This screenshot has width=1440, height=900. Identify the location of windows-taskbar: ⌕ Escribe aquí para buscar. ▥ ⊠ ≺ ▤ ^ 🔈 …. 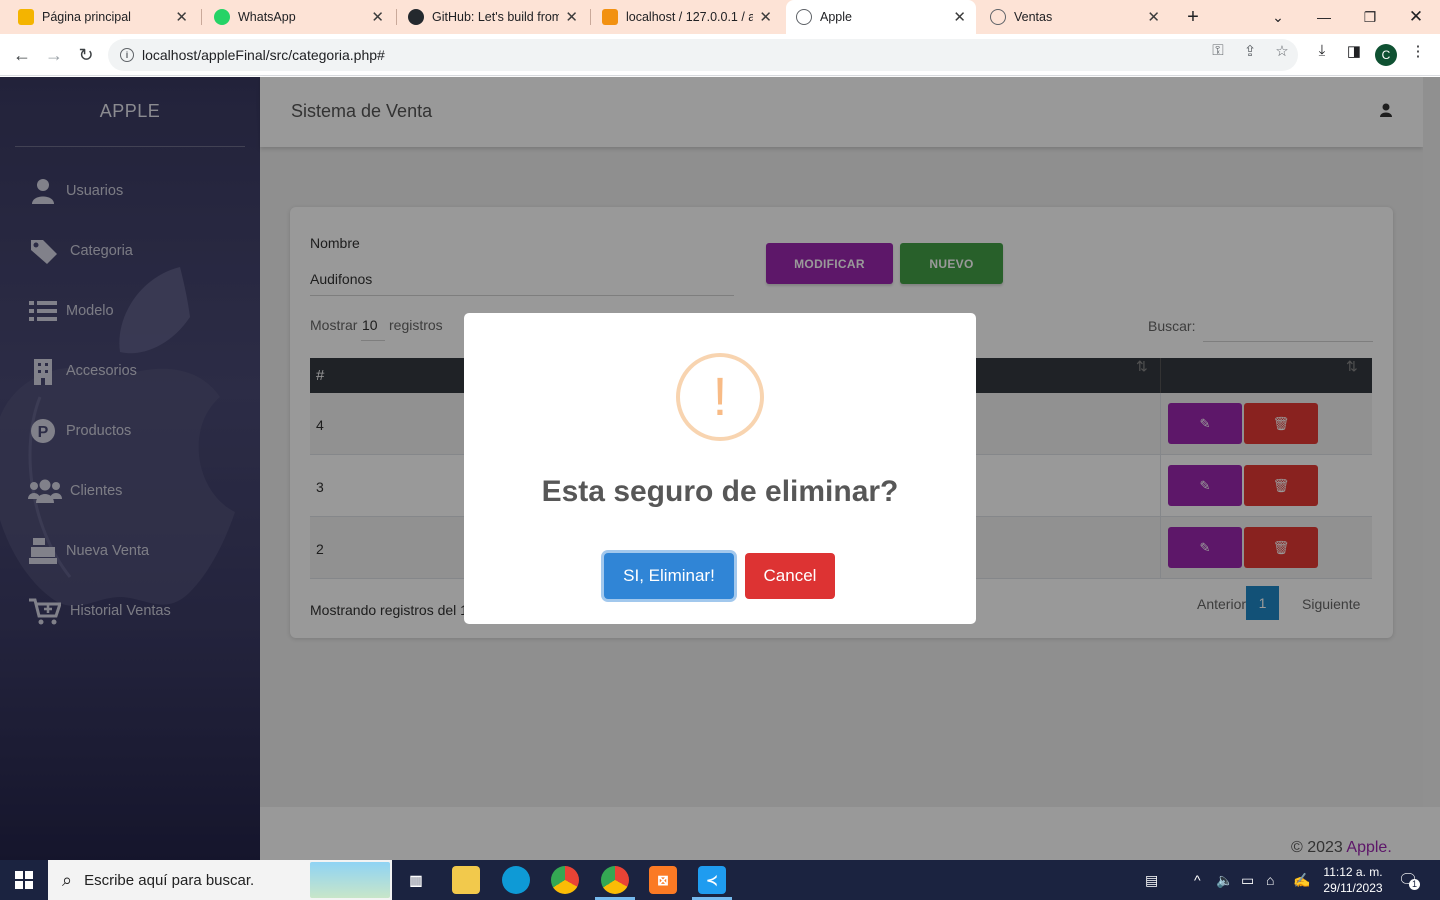
(720, 880).